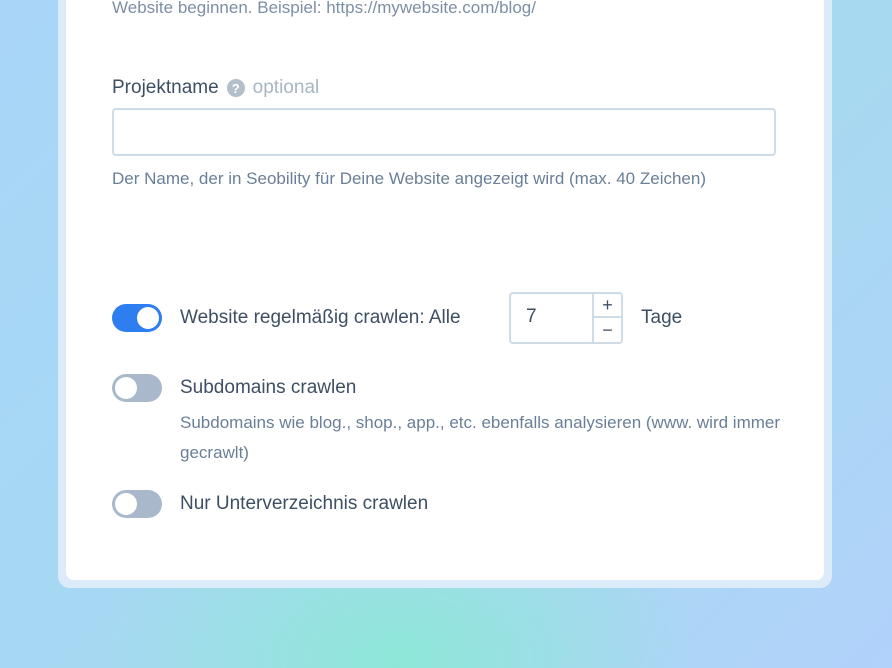 The height and width of the screenshot is (668, 892). What do you see at coordinates (607, 330) in the screenshot?
I see `decrement-button: −` at bounding box center [607, 330].